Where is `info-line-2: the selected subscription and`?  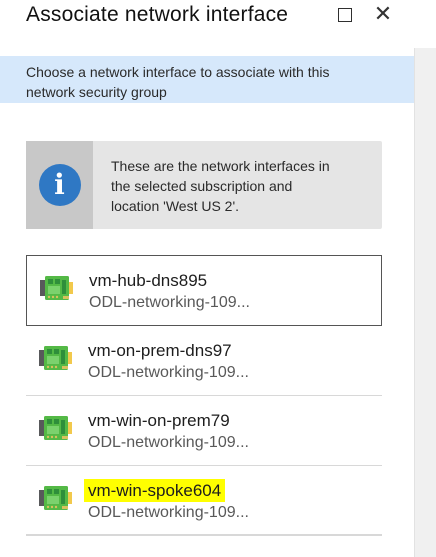 info-line-2: the selected subscription and is located at coordinates (202, 186).